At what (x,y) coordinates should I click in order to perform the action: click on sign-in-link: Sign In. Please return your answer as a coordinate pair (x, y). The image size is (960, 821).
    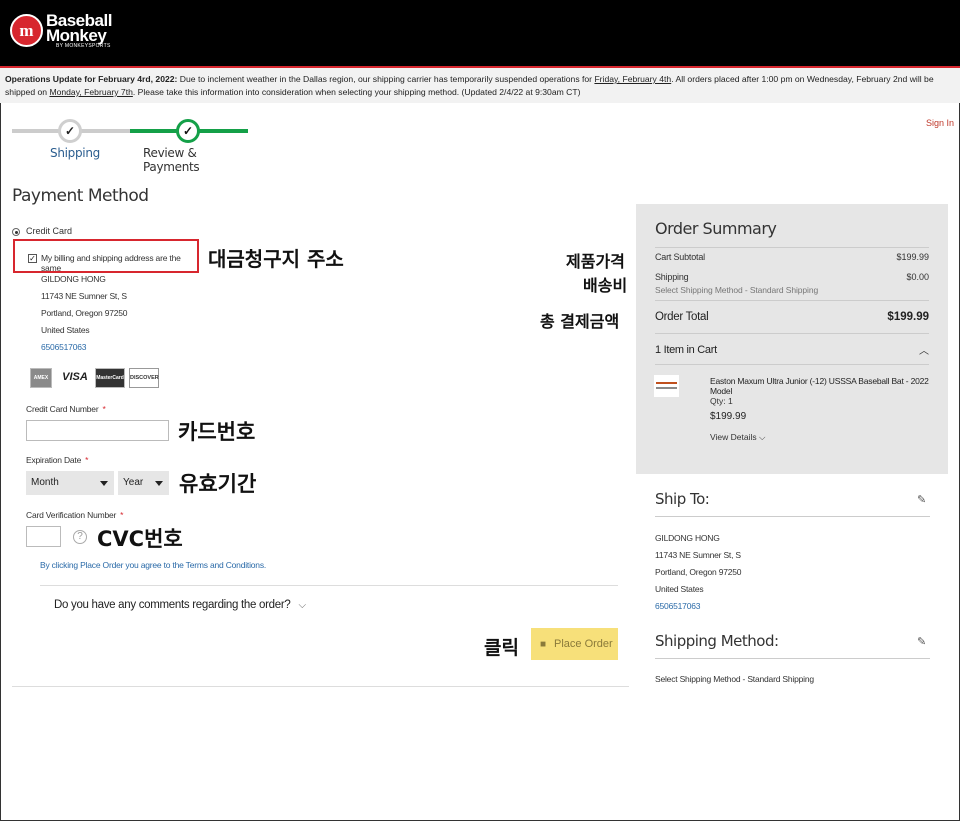
    Looking at the image, I should click on (940, 123).